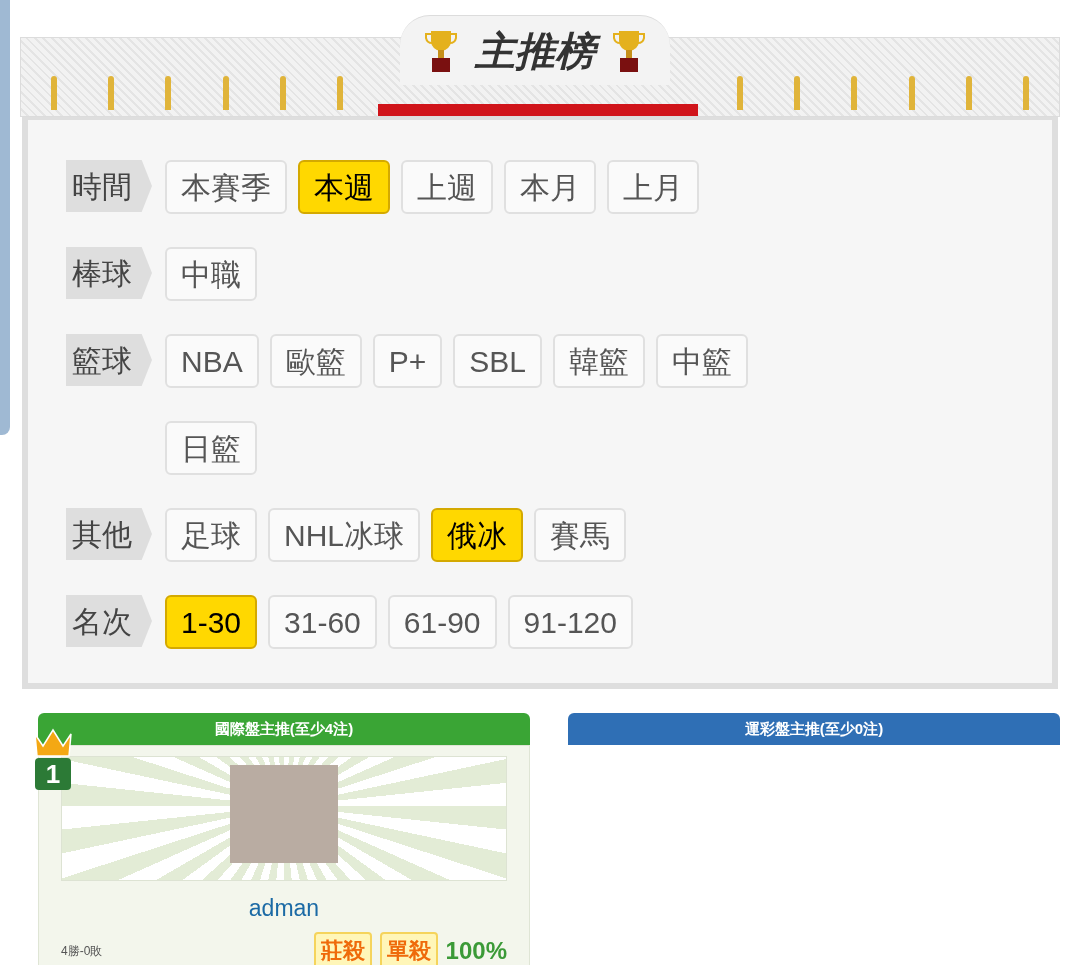 The height and width of the screenshot is (965, 1080). Describe the element at coordinates (701, 361) in the screenshot. I see `filter-option: 中籃` at that location.